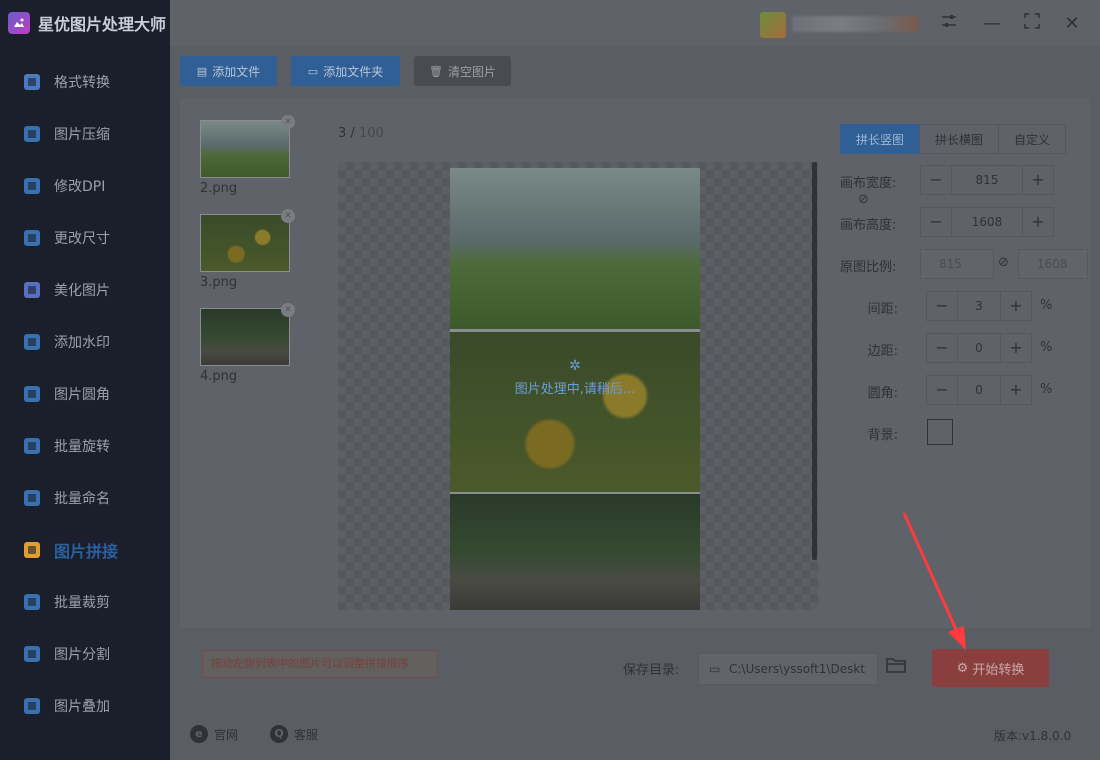  What do you see at coordinates (651, 670) in the screenshot?
I see `save-dir-label: 保存目录:` at bounding box center [651, 670].